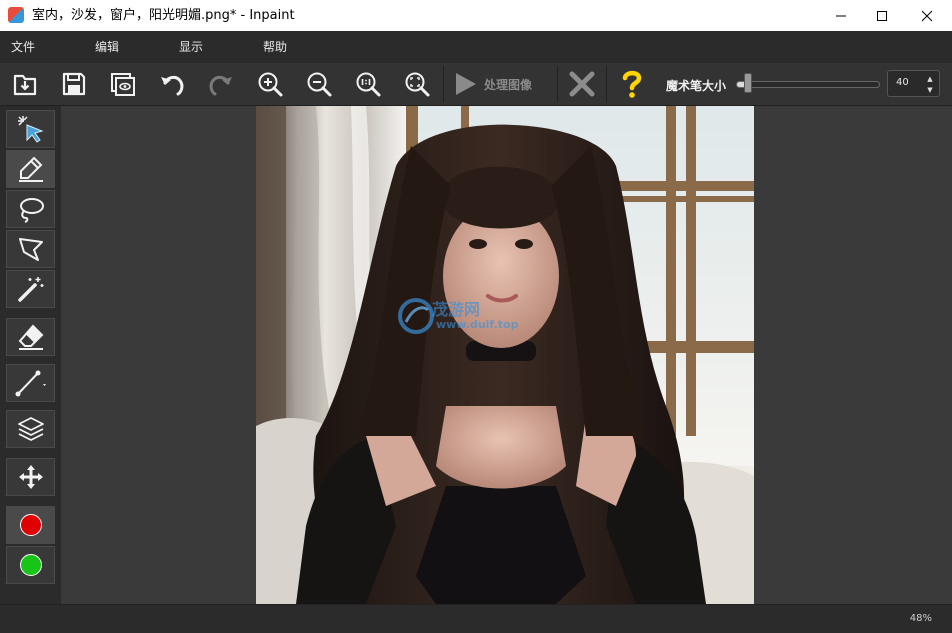 The height and width of the screenshot is (633, 952). What do you see at coordinates (748, 83) in the screenshot?
I see `brush-size-slider-handle` at bounding box center [748, 83].